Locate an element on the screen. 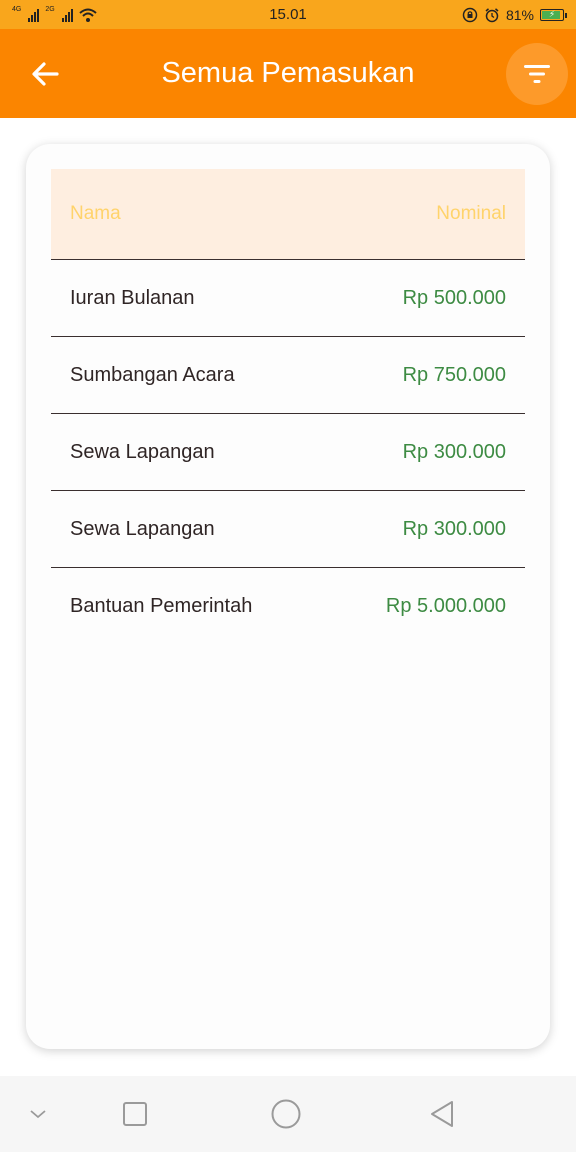 Image resolution: width=576 pixels, height=1152 pixels. circle-icon is located at coordinates (286, 1114).